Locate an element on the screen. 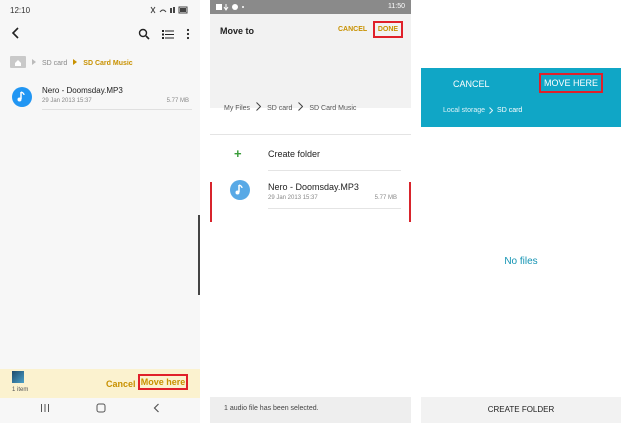 This screenshot has height=423, width=621. back-arrow-icon is located at coordinates (15, 34).